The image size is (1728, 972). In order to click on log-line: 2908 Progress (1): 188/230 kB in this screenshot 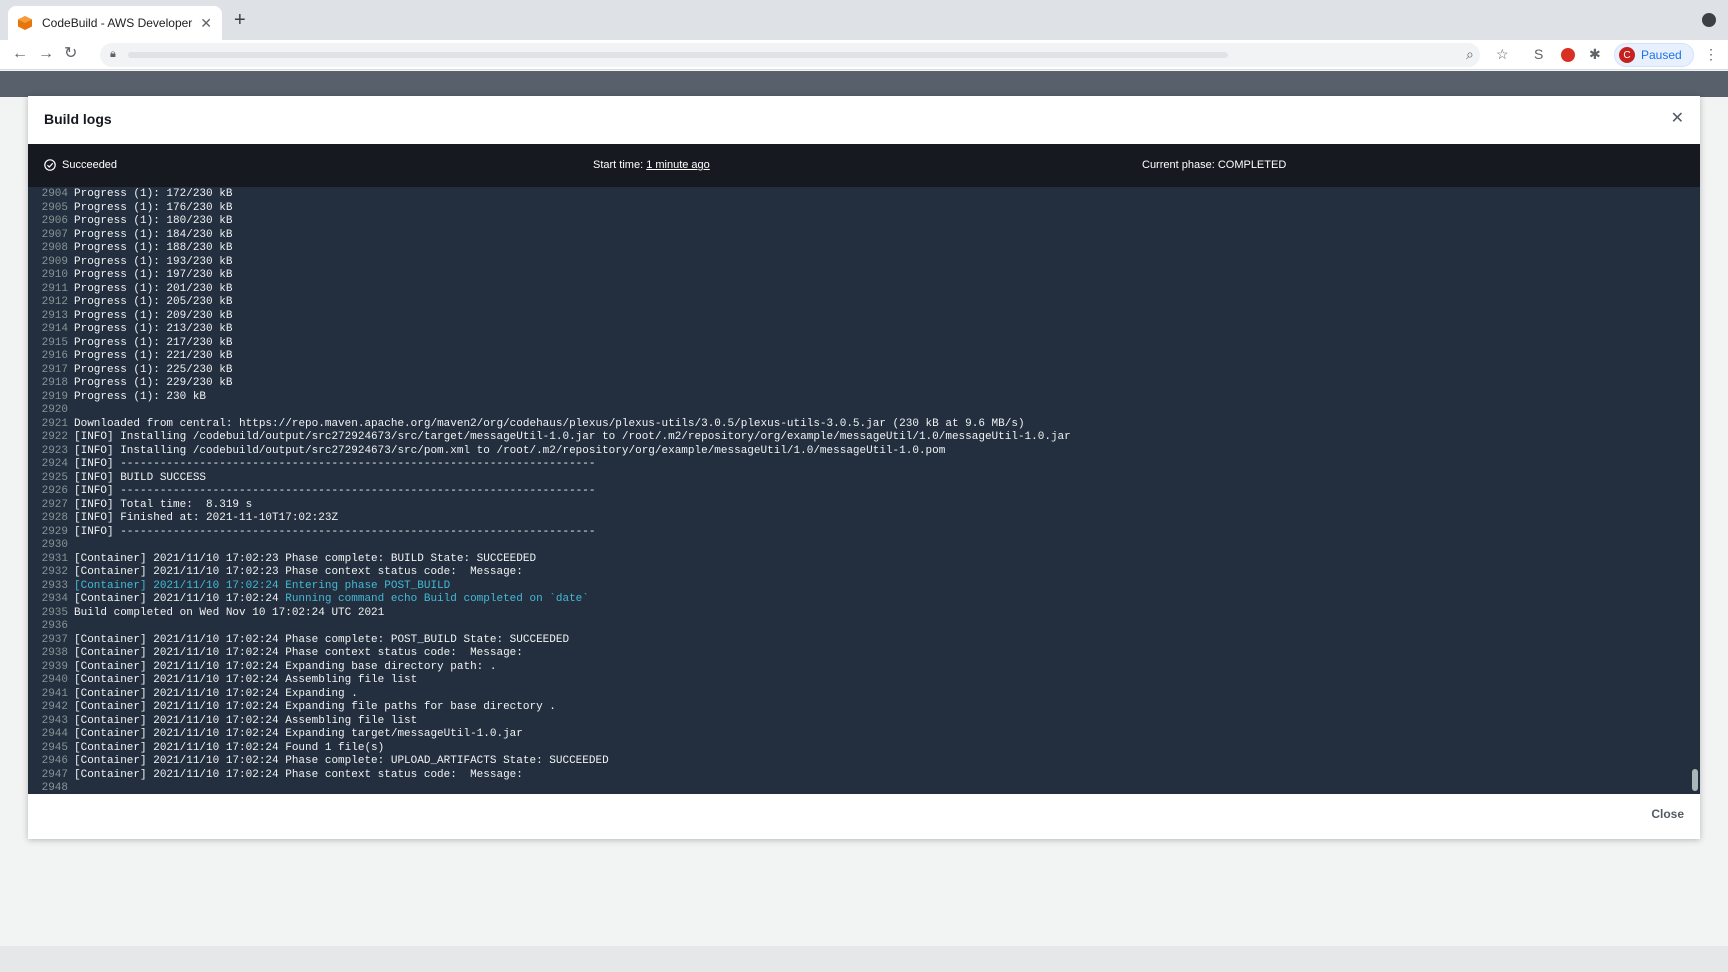, I will do `click(549, 249)`.